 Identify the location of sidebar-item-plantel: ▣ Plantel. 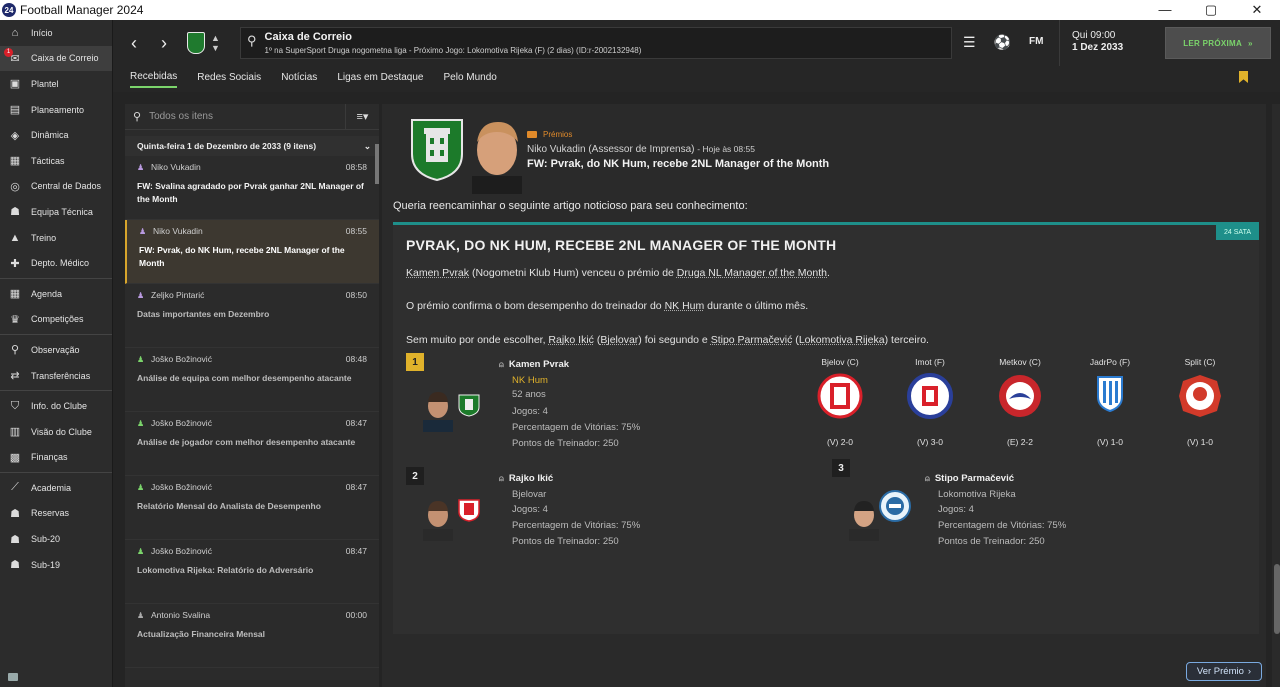
(56, 84).